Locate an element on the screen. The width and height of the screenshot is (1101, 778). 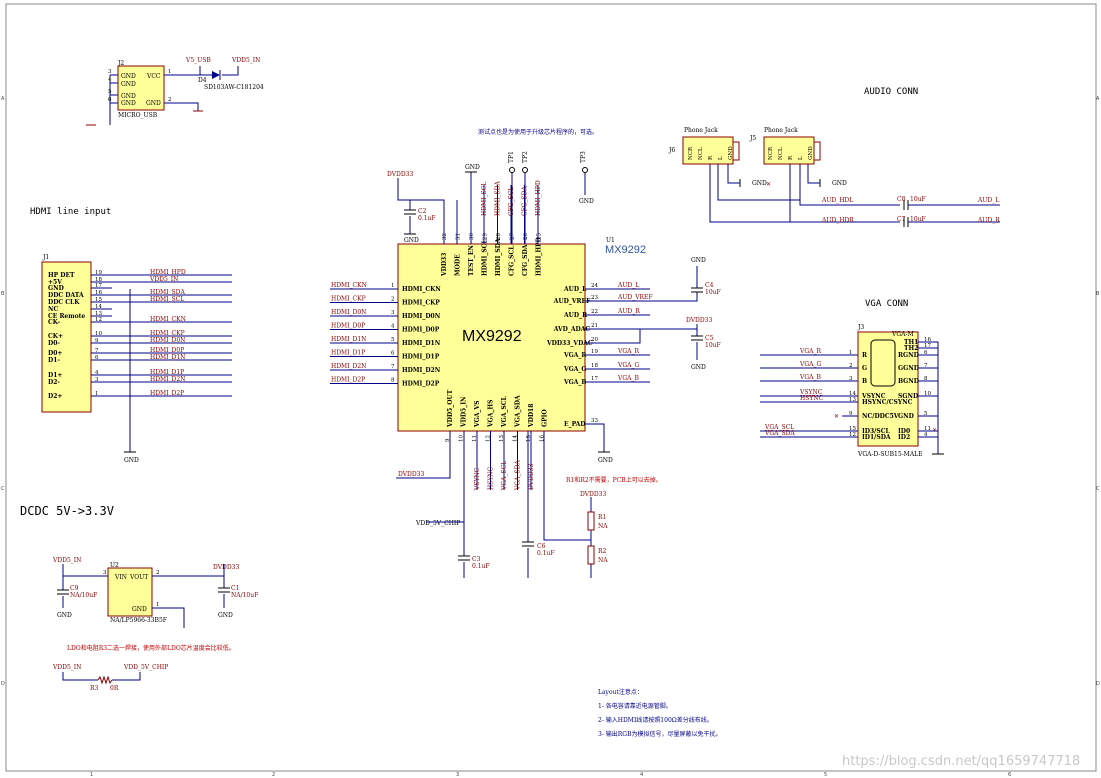
chip-net-label: VGA_G is located at coordinates (628, 365).